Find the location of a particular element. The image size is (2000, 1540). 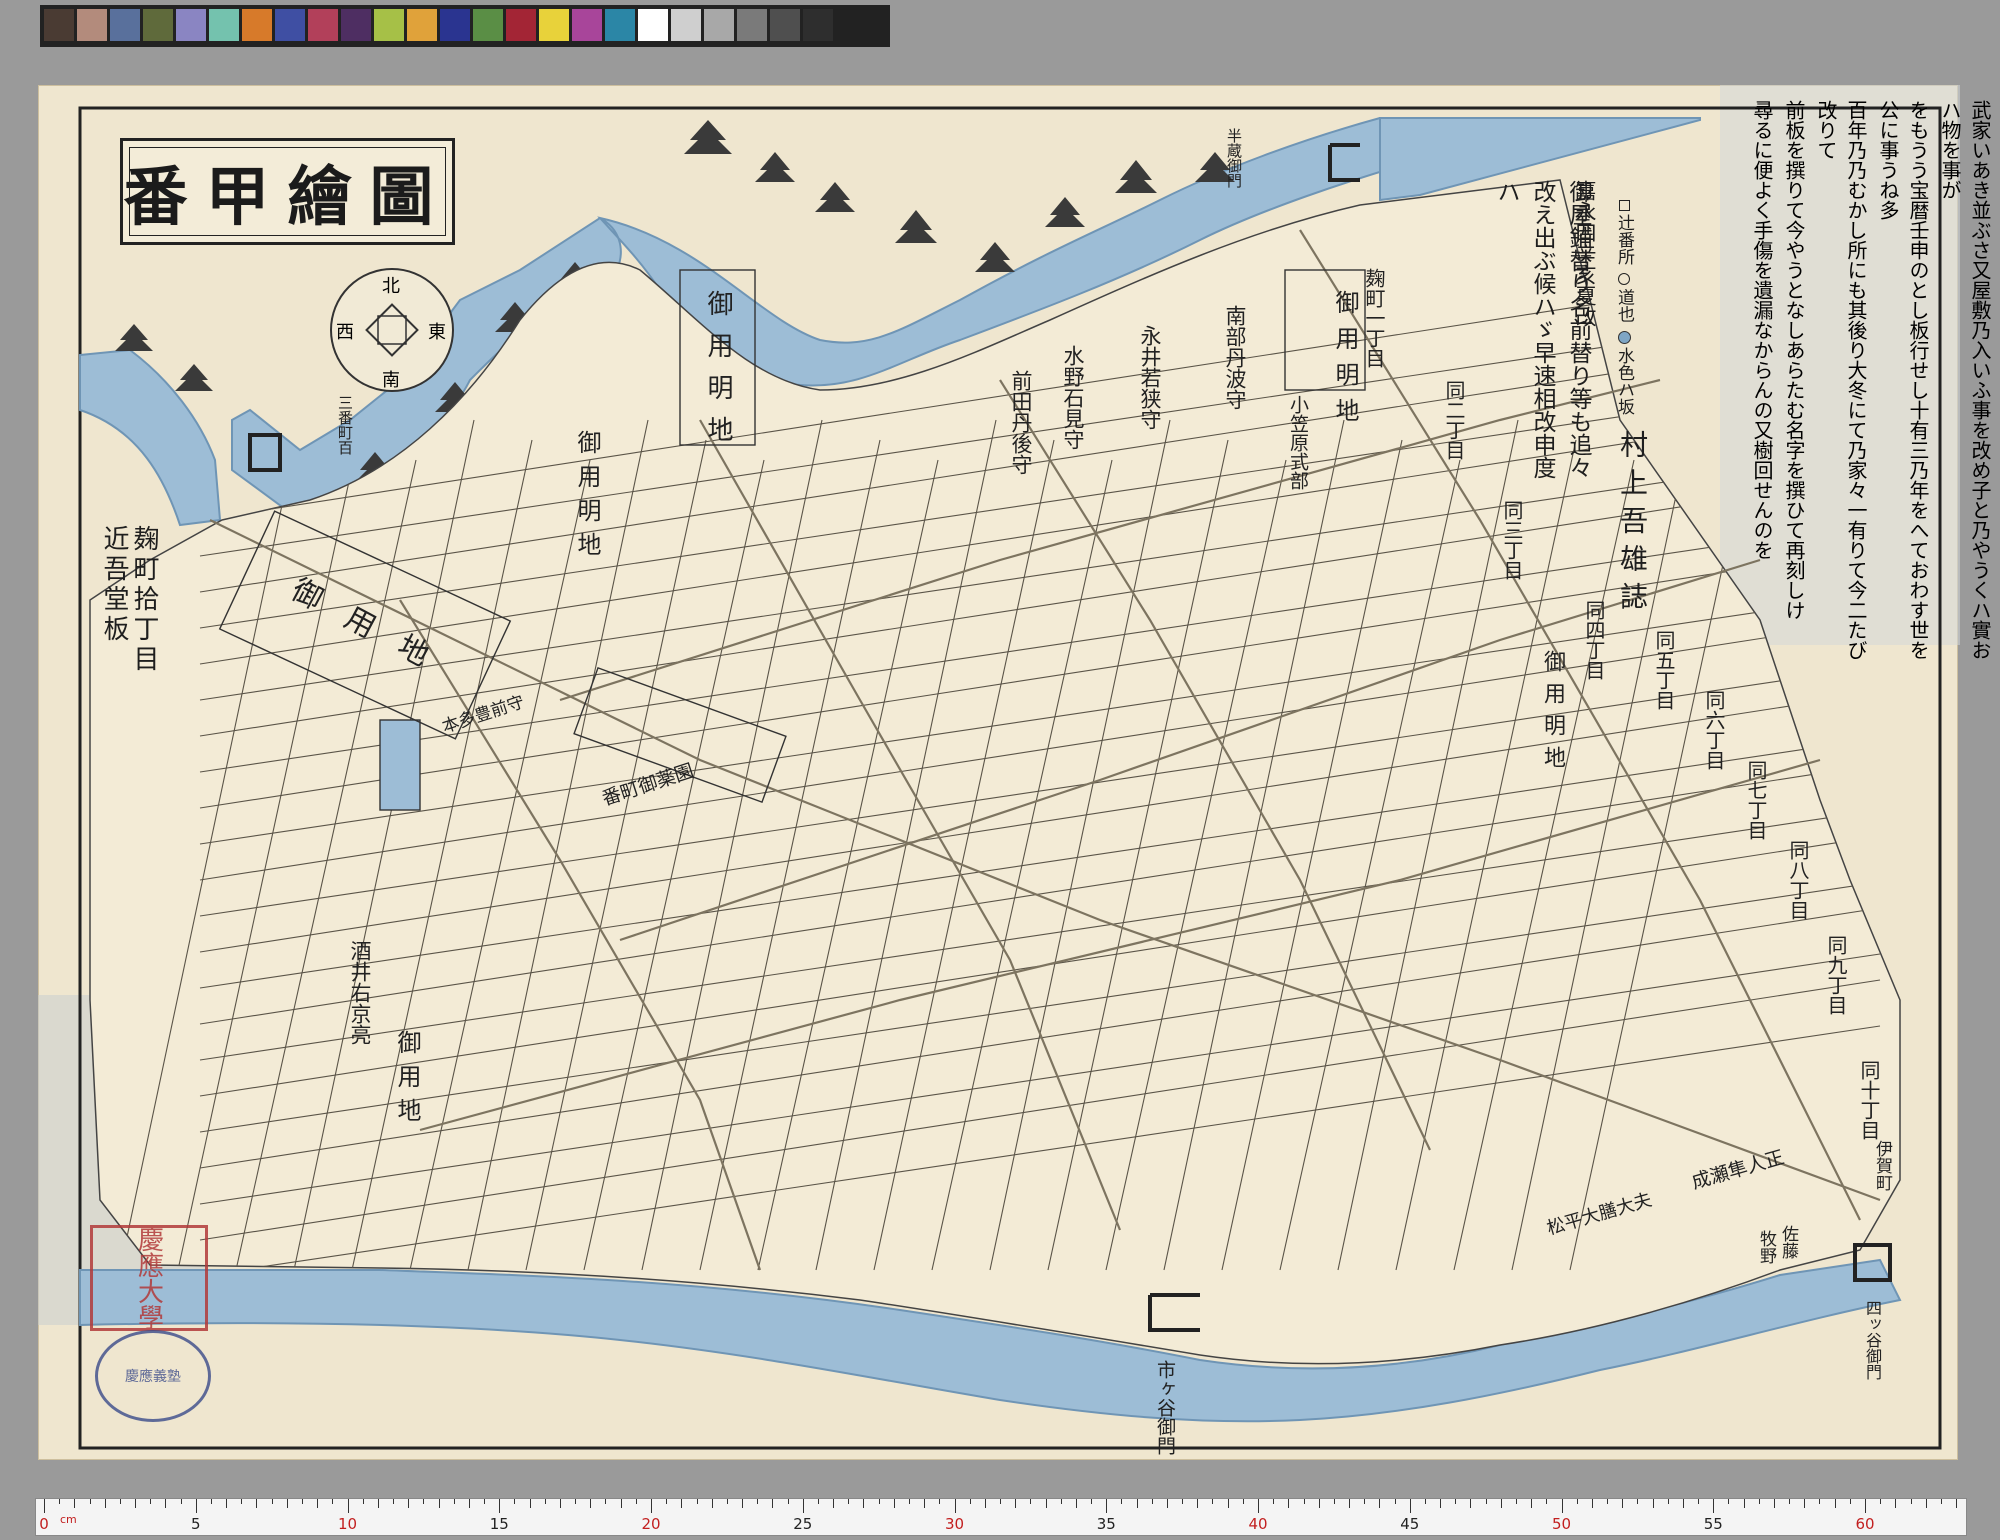

ruler-number: 20 is located at coordinates (651, 1524).